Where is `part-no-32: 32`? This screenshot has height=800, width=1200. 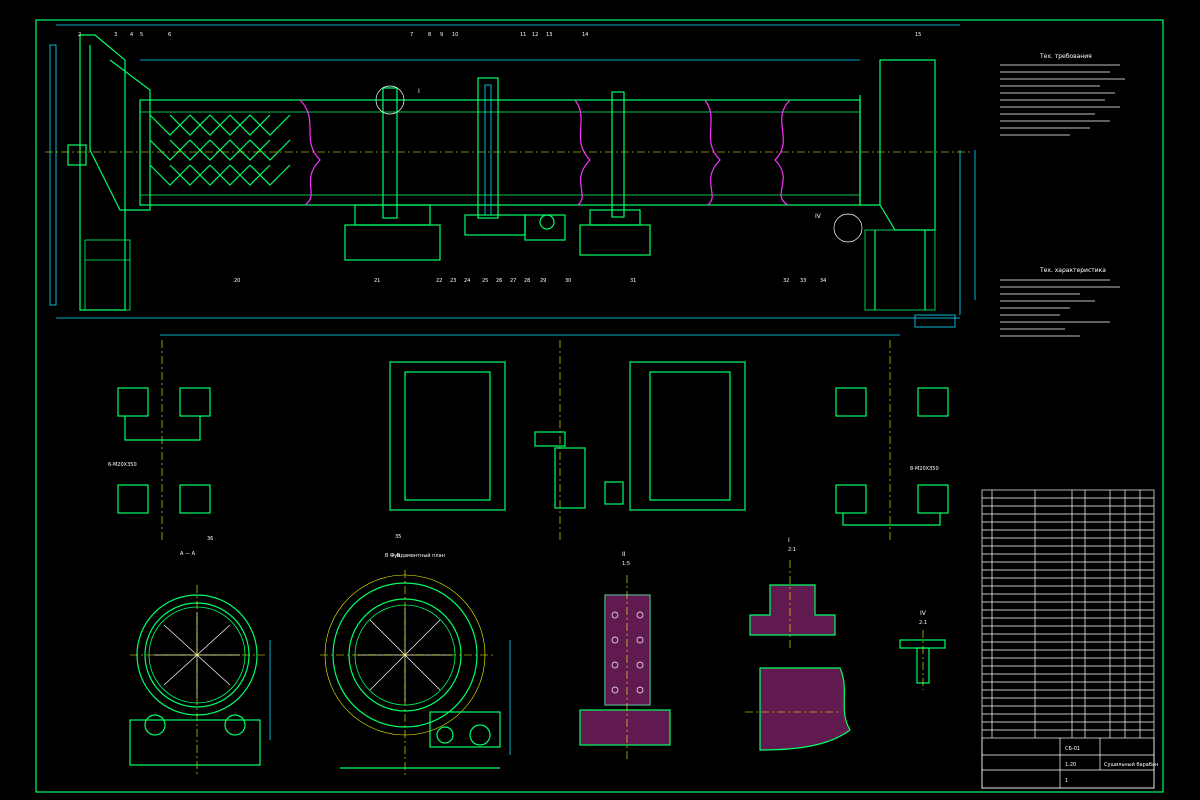 part-no-32: 32 is located at coordinates (786, 281).